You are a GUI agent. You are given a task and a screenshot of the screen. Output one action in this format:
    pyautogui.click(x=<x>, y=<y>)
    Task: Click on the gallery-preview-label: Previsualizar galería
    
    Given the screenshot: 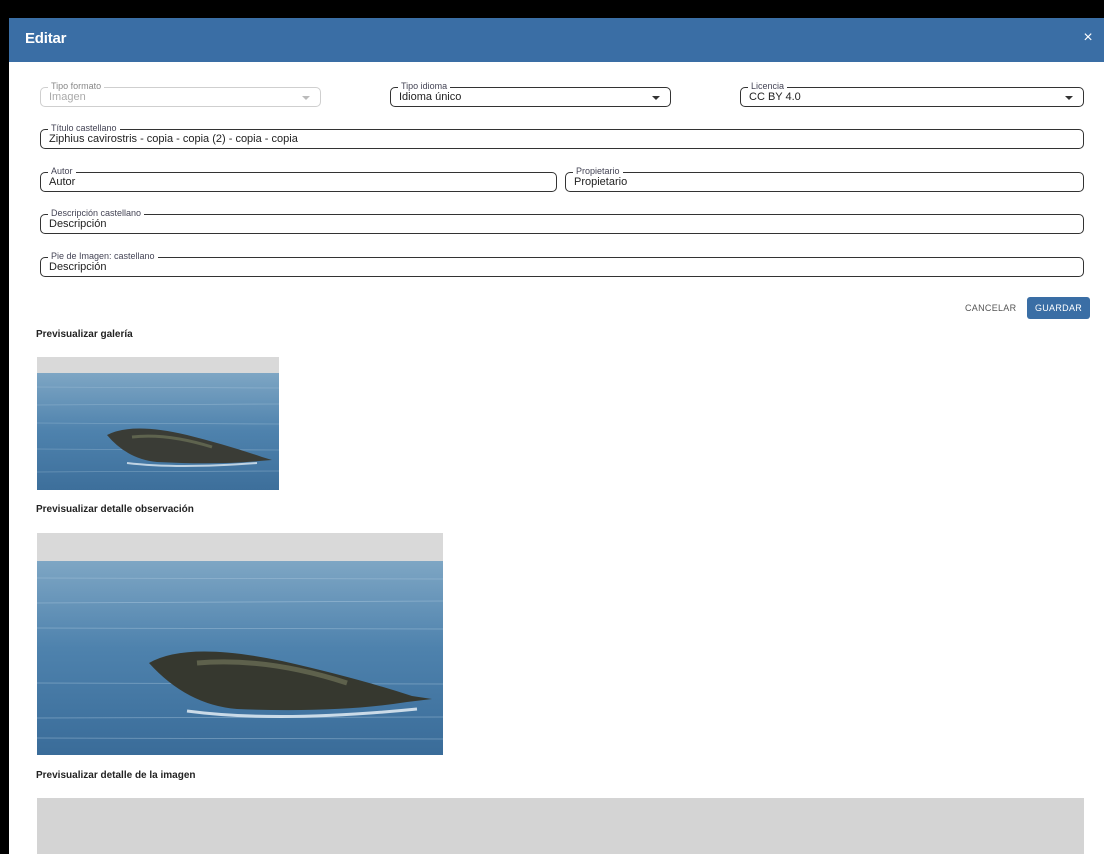 What is the action you would take?
    pyautogui.click(x=84, y=334)
    